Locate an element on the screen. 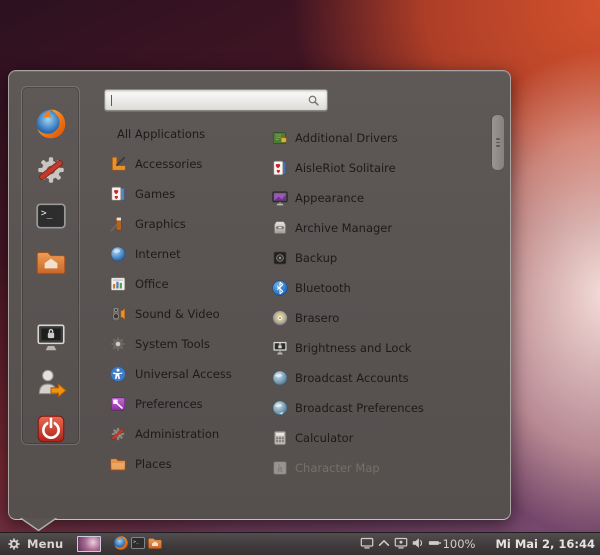  launcher-firefox is located at coordinates (121, 544).